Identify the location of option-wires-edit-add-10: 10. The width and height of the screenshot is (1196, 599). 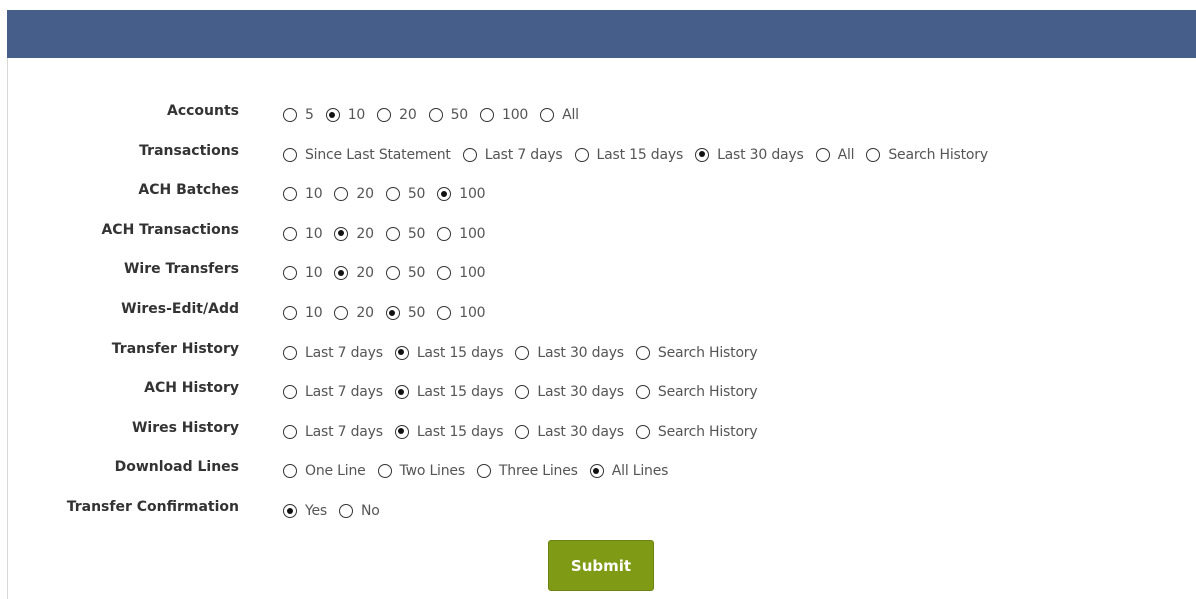
(303, 313).